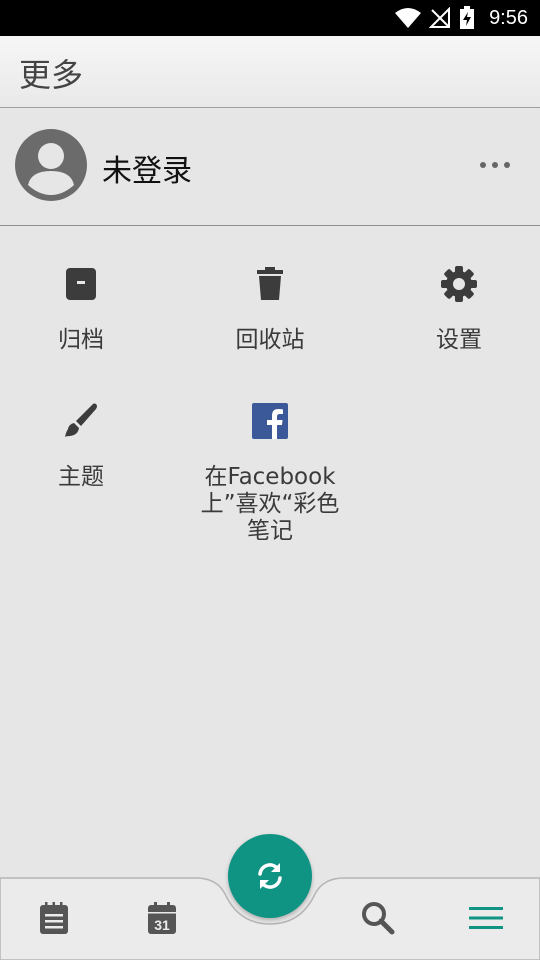 This screenshot has width=540, height=960. I want to click on app-bar: 更多, so click(270, 72).